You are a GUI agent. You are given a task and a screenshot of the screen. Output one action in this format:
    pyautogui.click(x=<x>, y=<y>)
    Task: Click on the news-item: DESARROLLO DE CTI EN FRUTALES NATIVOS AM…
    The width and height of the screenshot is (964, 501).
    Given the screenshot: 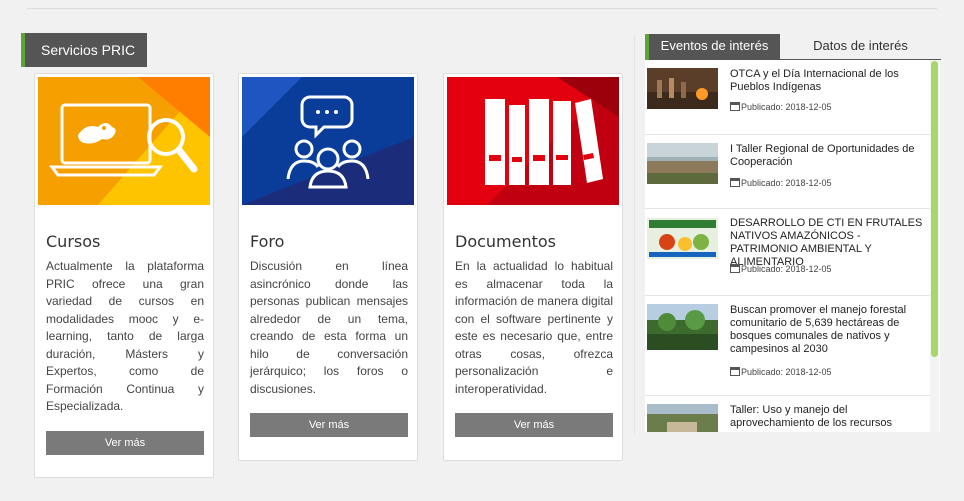 What is the action you would take?
    pyautogui.click(x=787, y=252)
    